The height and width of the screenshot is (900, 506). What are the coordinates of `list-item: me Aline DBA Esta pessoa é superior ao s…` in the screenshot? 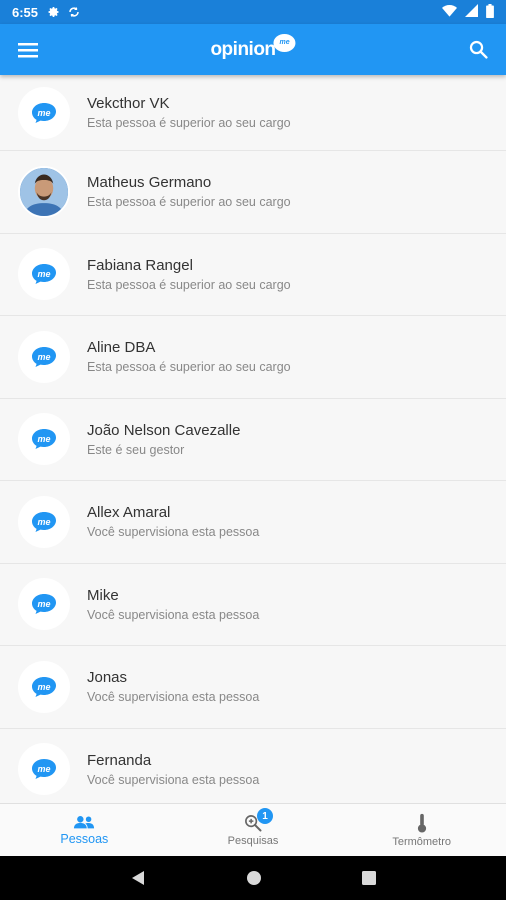 It's located at (253, 357).